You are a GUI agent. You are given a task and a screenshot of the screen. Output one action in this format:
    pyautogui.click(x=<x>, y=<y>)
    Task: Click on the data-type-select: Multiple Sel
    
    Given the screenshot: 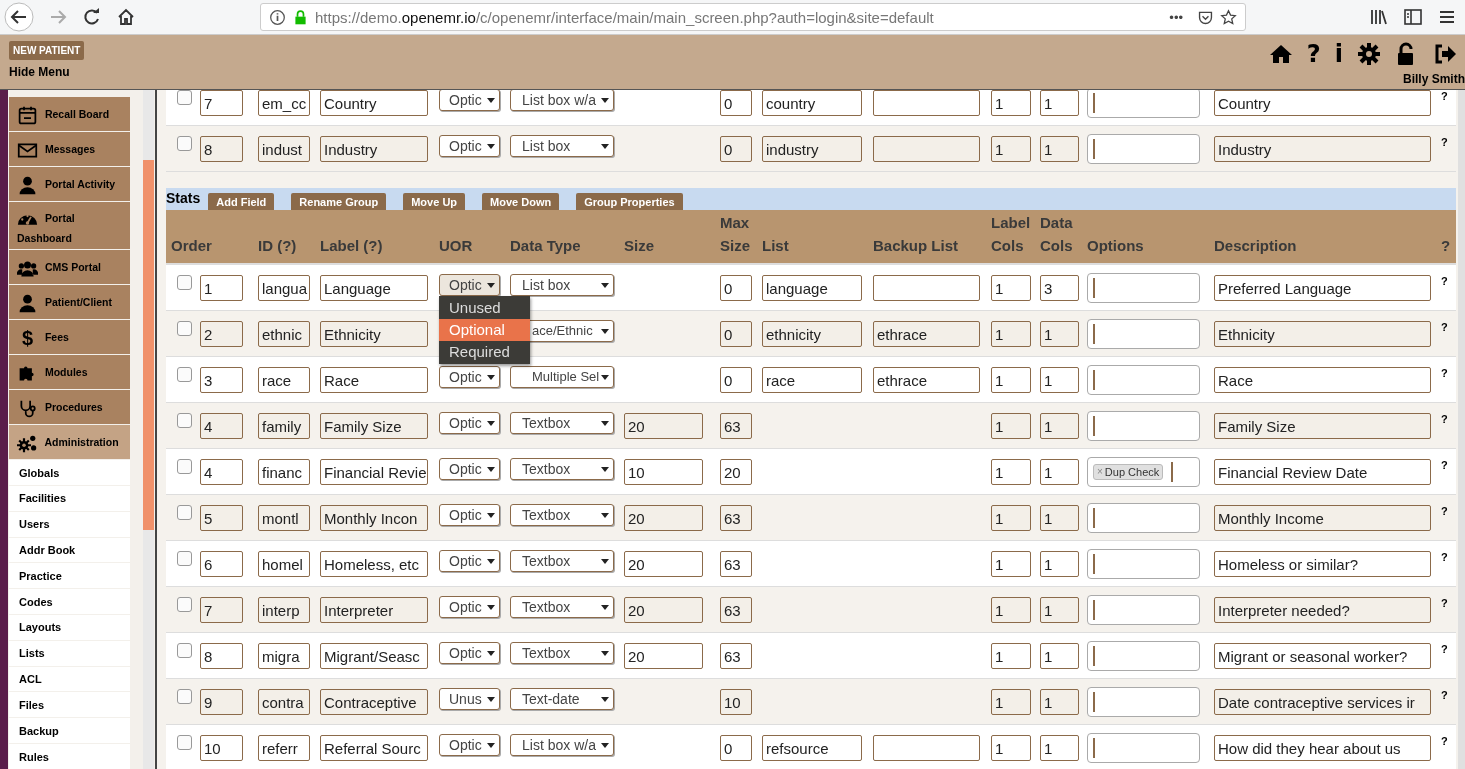 What is the action you would take?
    pyautogui.click(x=562, y=376)
    